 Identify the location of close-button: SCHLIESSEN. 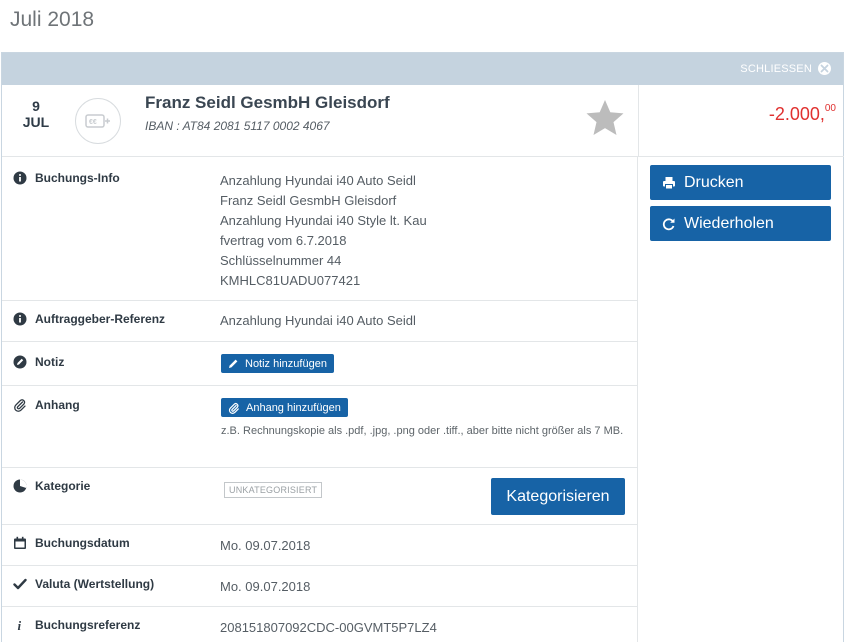
(785, 68).